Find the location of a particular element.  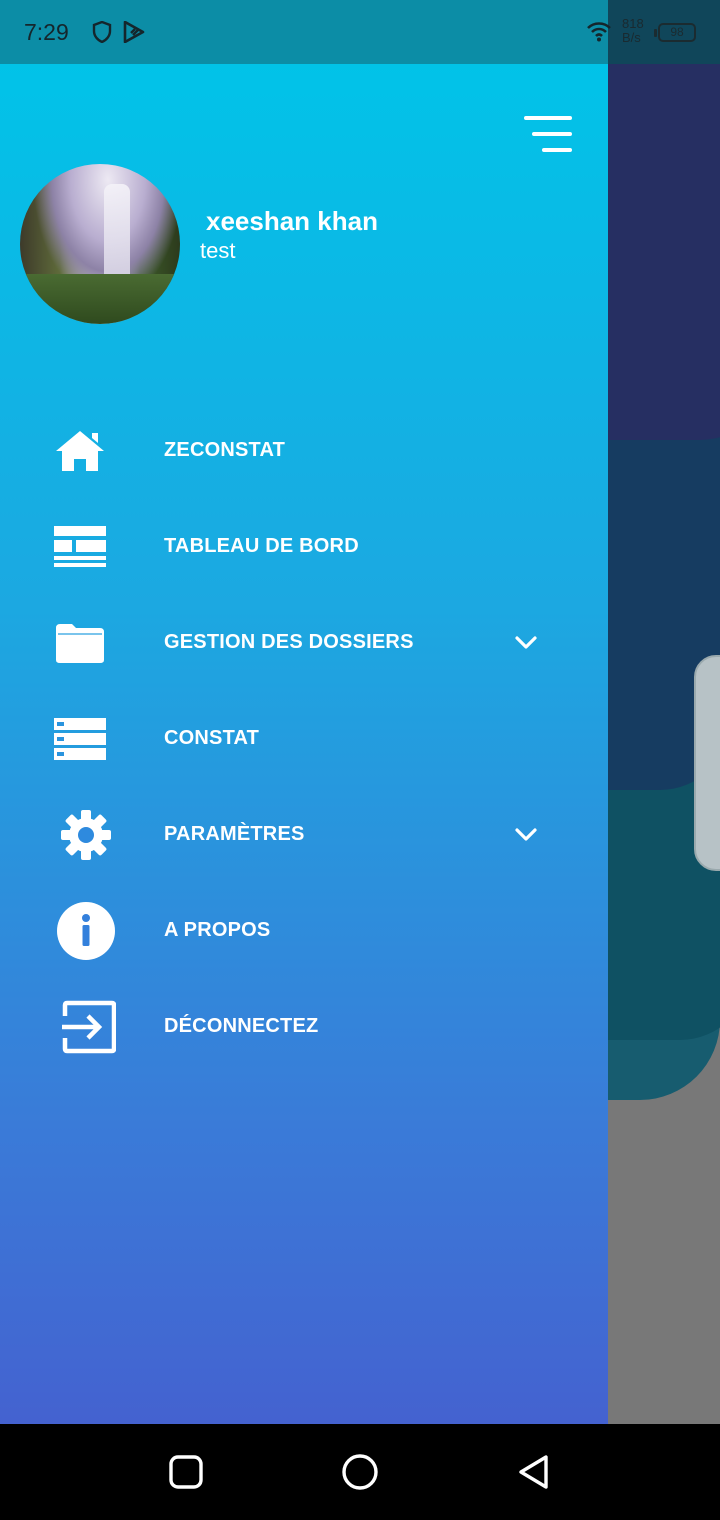

network-speed: 818 B/s is located at coordinates (633, 30).